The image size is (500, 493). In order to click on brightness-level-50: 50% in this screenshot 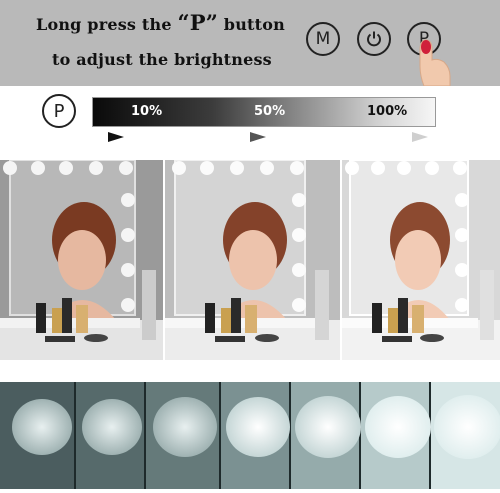, I will do `click(270, 111)`.